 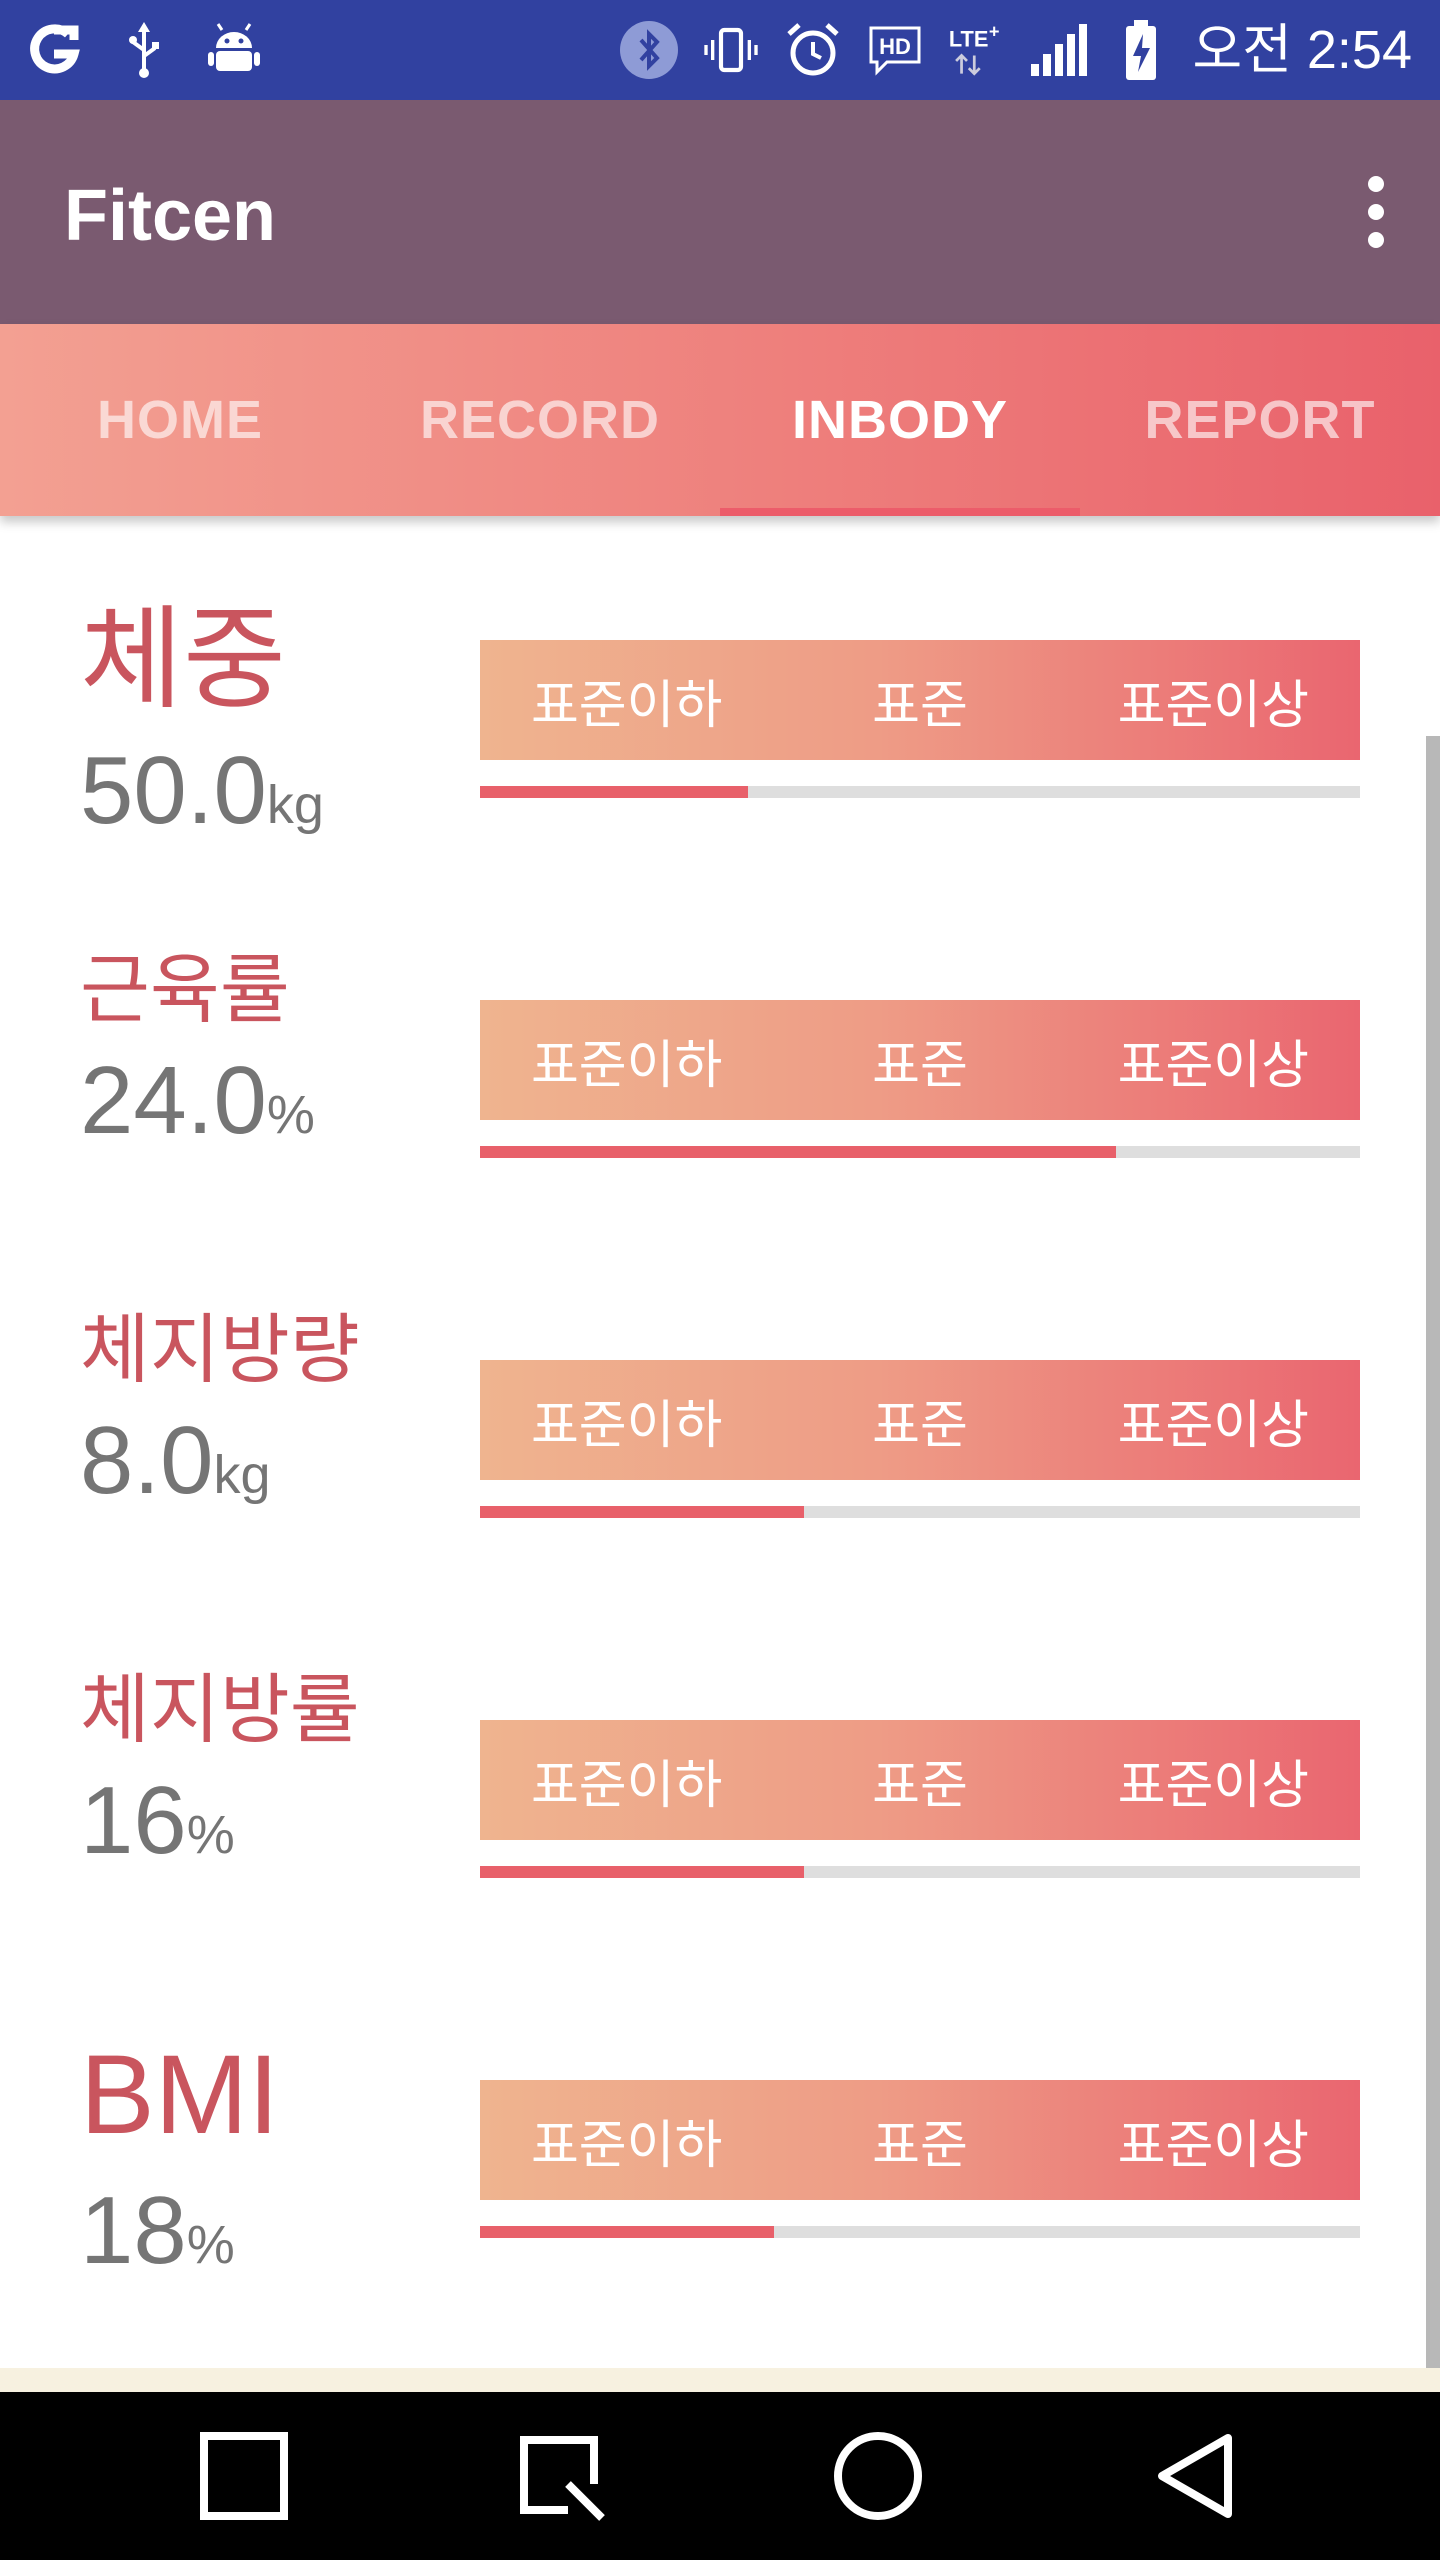 What do you see at coordinates (720, 212) in the screenshot?
I see `app-bar: Fitcen` at bounding box center [720, 212].